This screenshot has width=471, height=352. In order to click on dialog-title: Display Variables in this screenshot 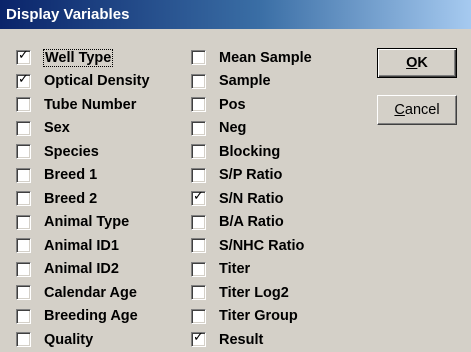, I will do `click(235, 14)`.